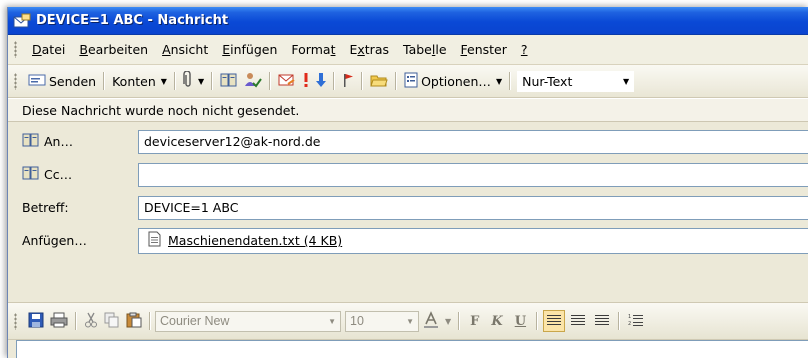 This screenshot has height=358, width=808. Describe the element at coordinates (134, 81) in the screenshot. I see `accounts-label: Konten` at that location.